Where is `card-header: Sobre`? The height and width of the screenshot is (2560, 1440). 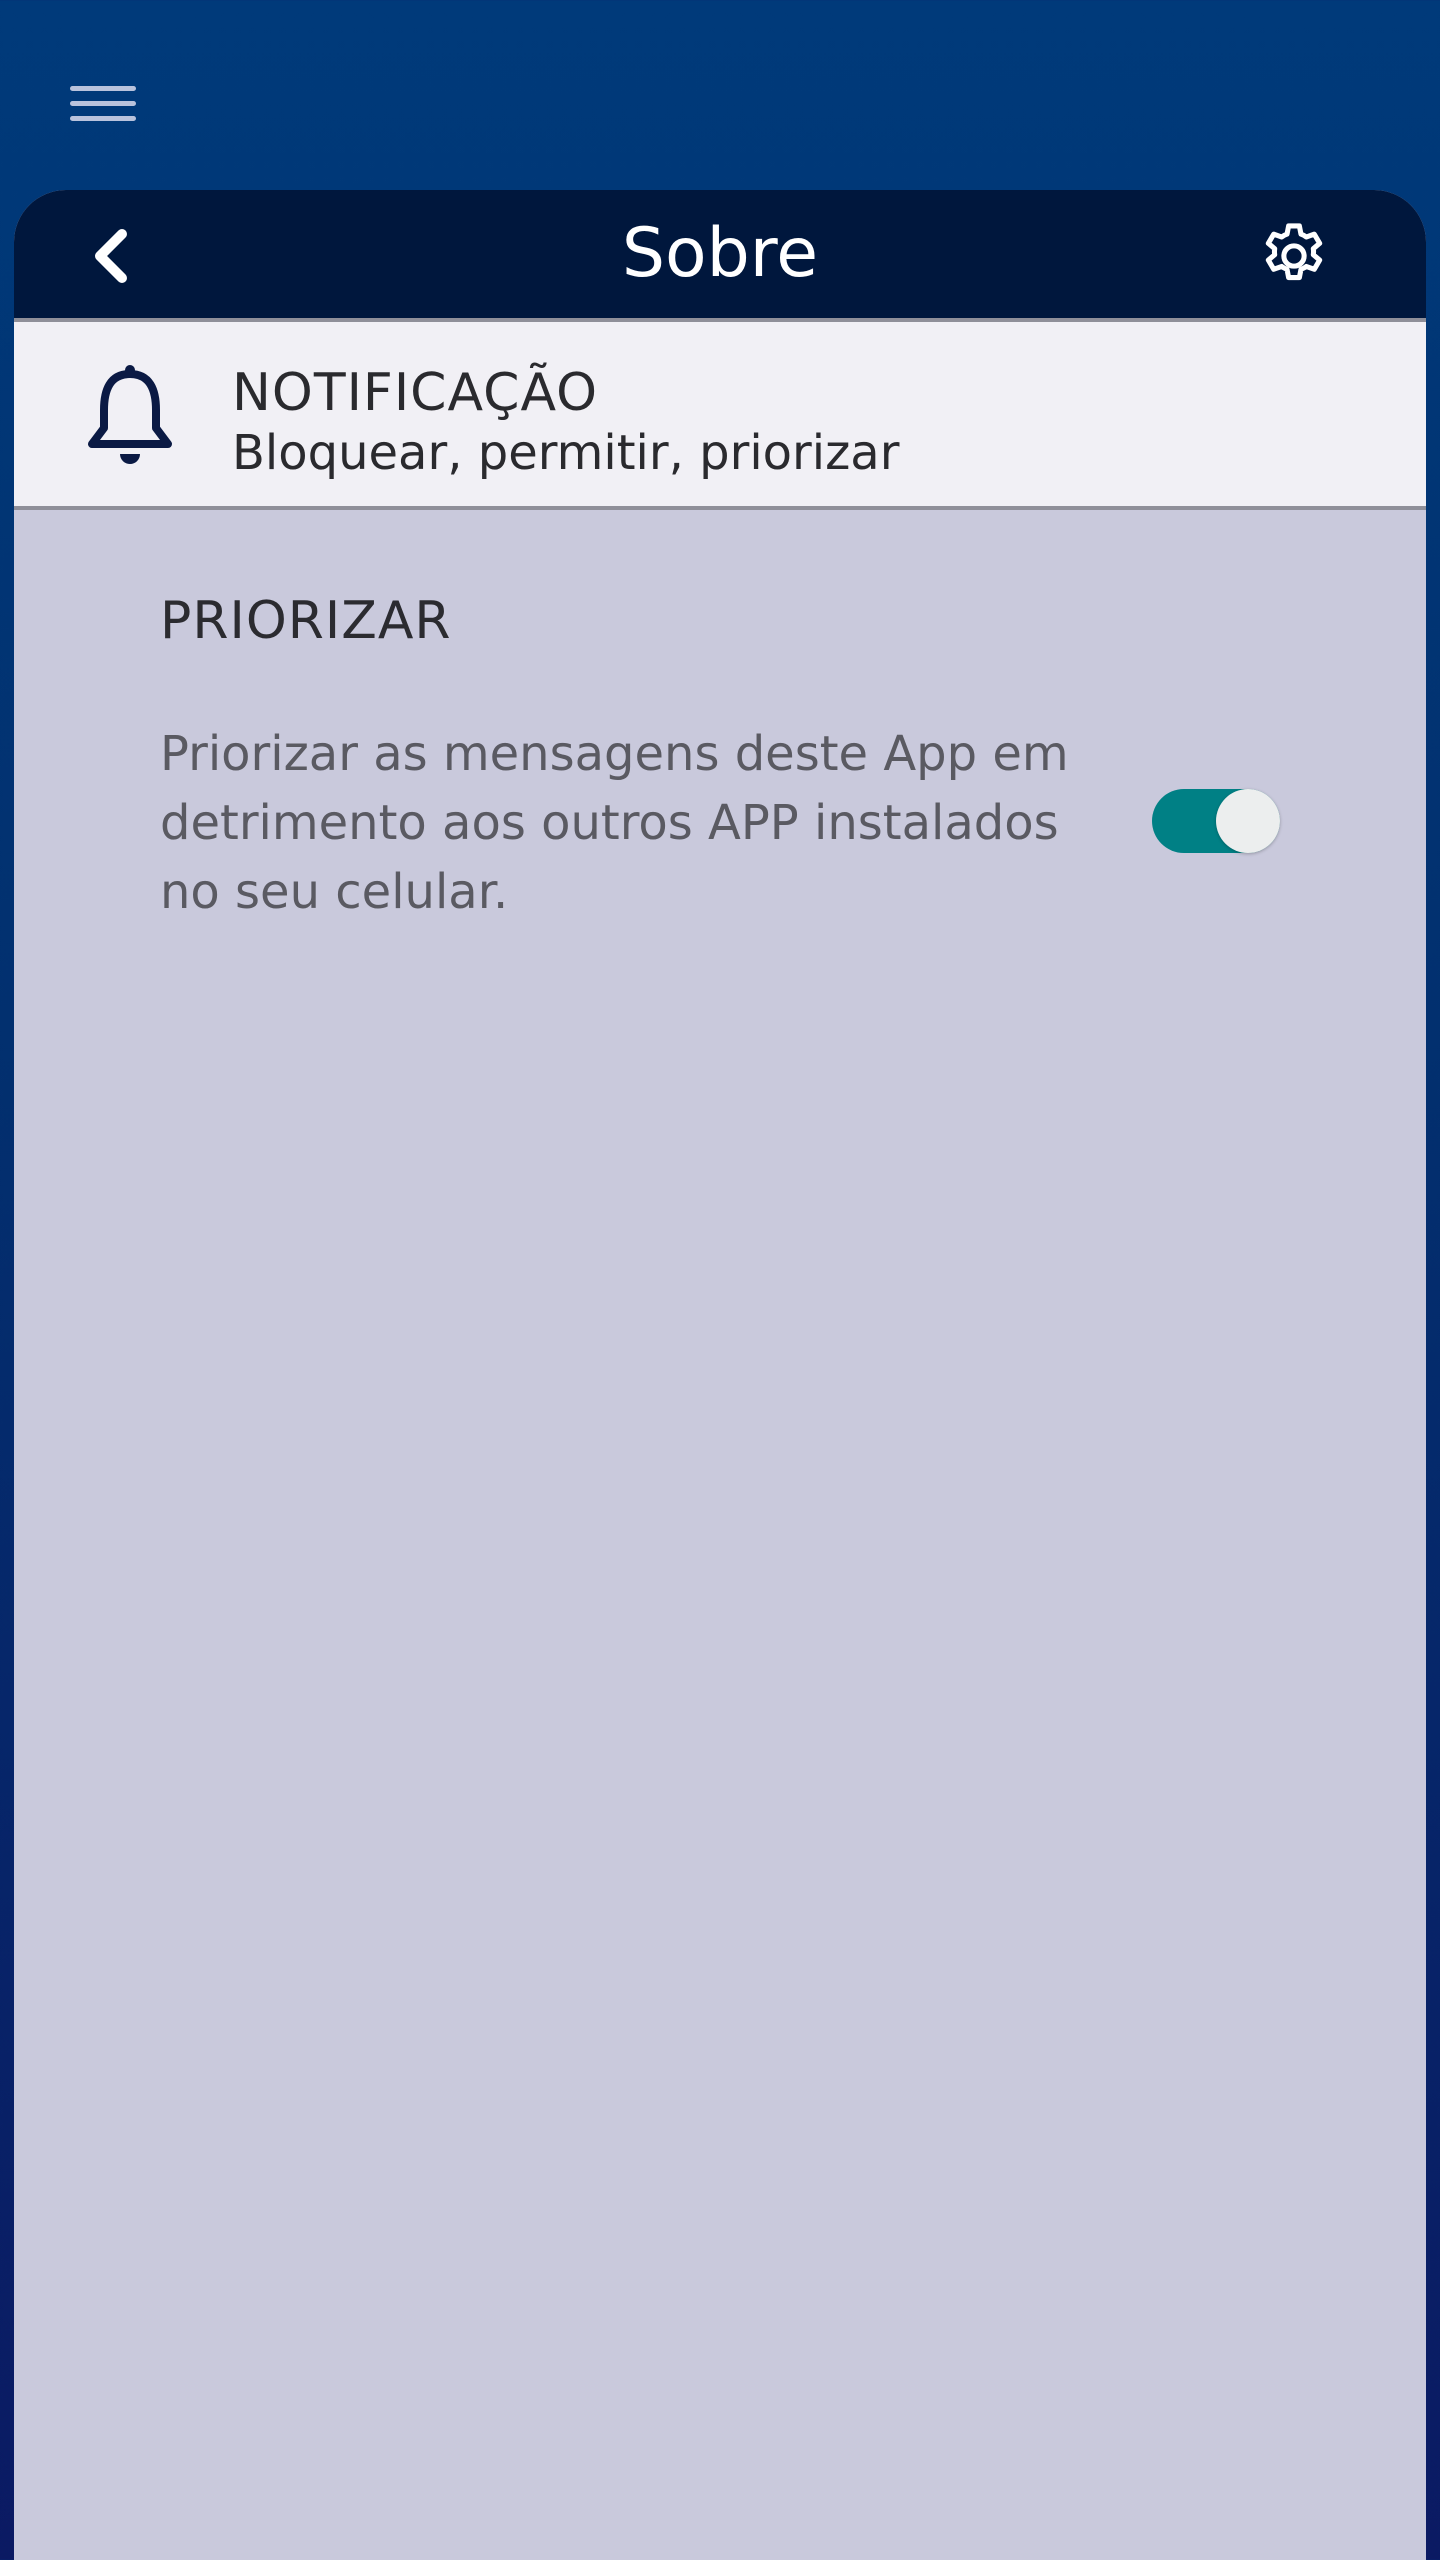
card-header: Sobre is located at coordinates (720, 254).